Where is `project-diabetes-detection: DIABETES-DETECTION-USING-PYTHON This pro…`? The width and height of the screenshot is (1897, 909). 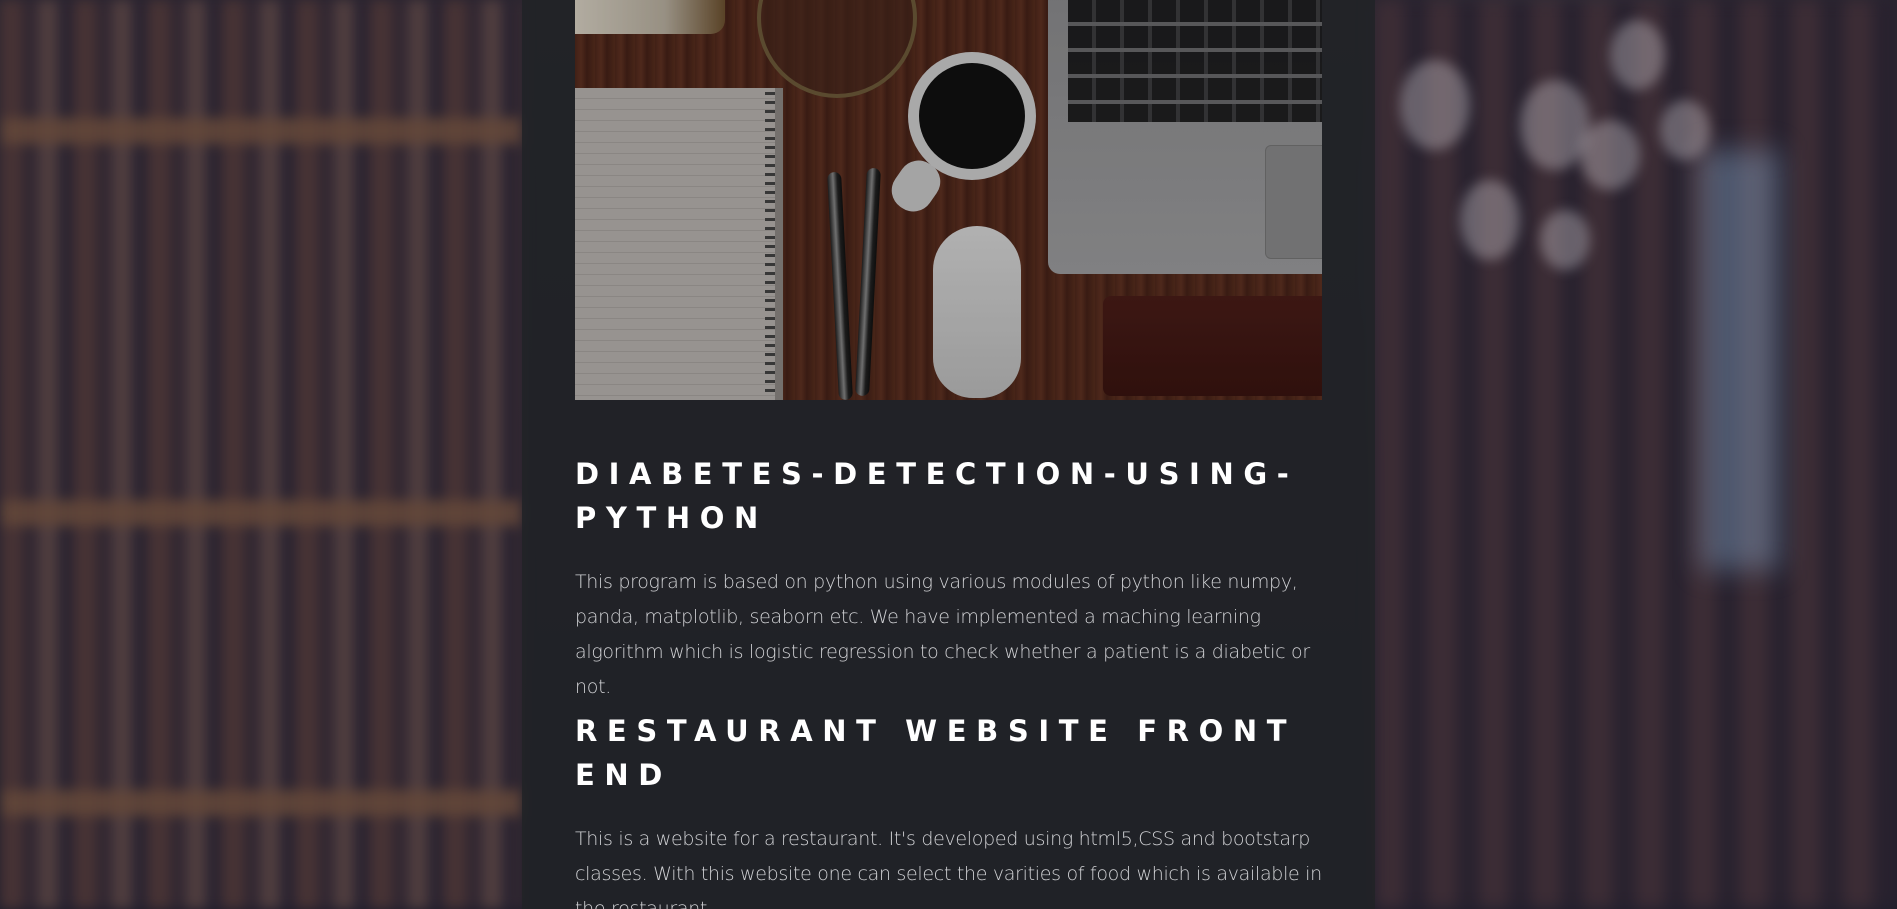 project-diabetes-detection: DIABETES-DETECTION-USING-PYTHON This pro… is located at coordinates (955, 578).